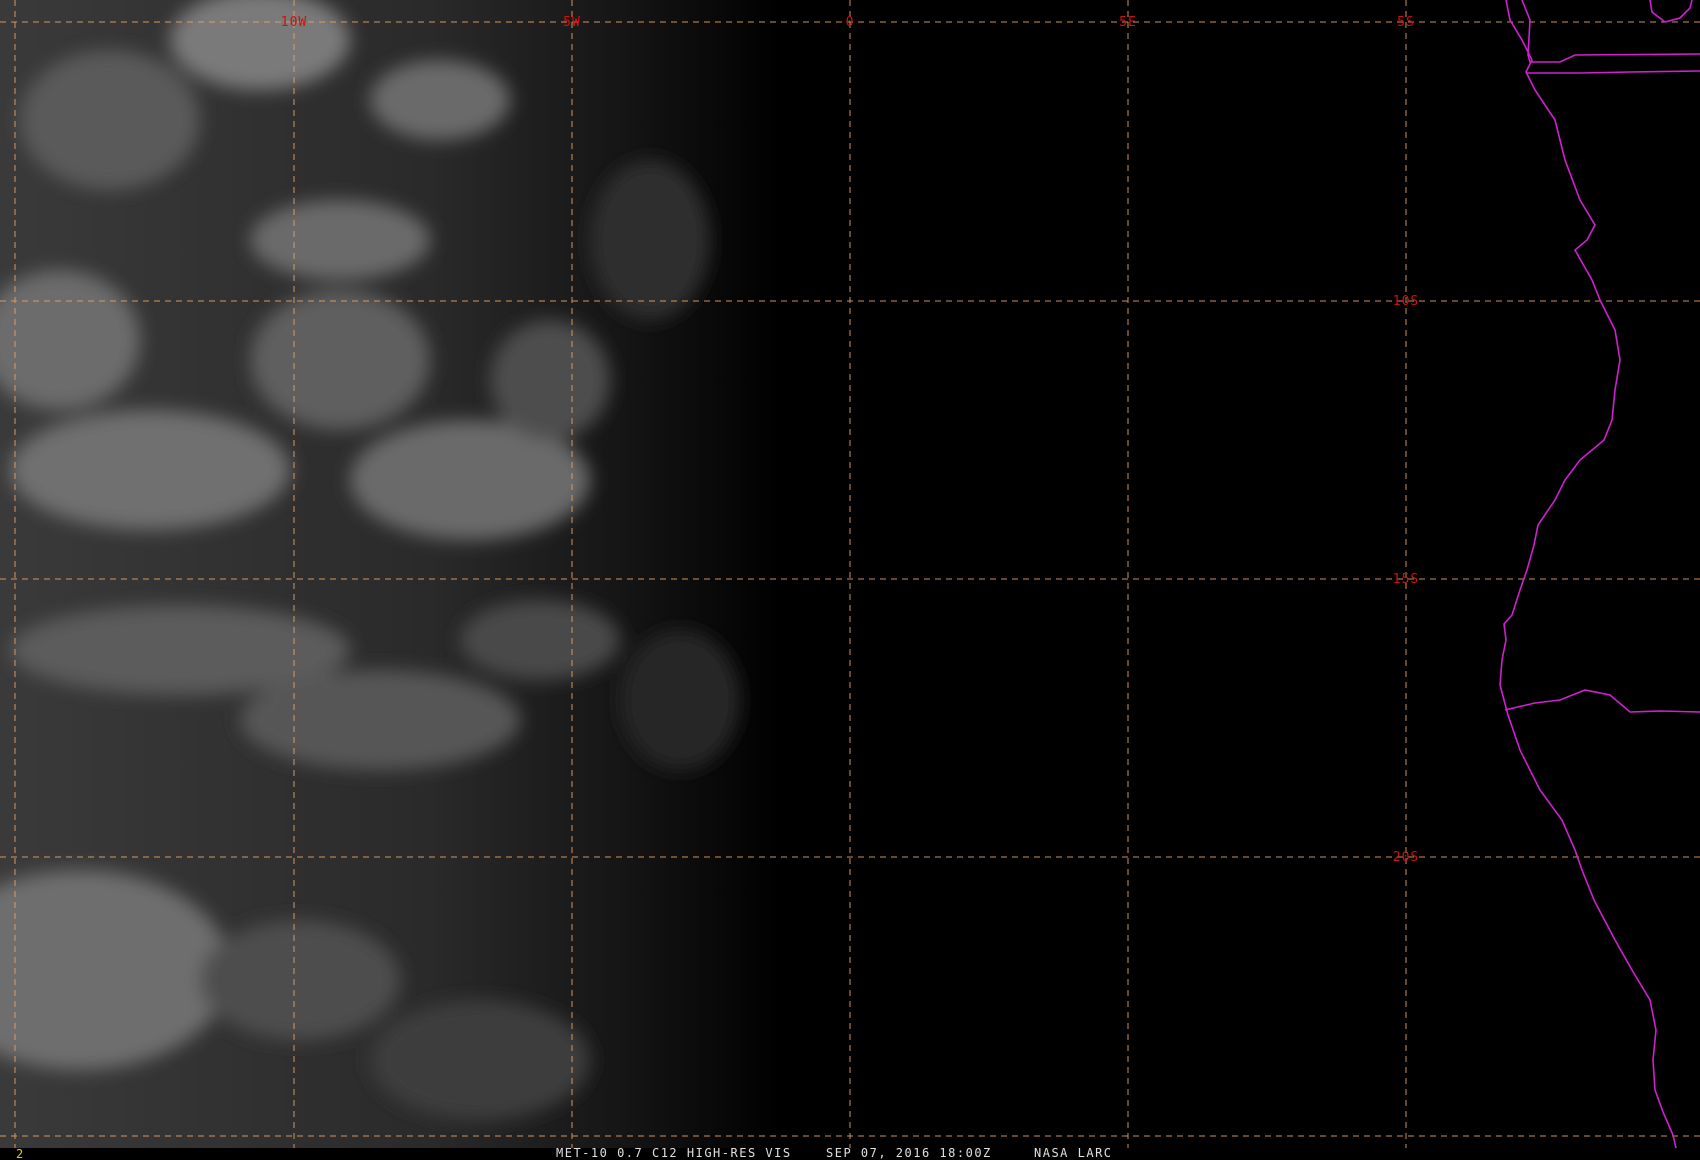 The image size is (1700, 1160). What do you see at coordinates (909, 1153) in the screenshot?
I see `datetime-label: SEP 07, 2016 18:00Z` at bounding box center [909, 1153].